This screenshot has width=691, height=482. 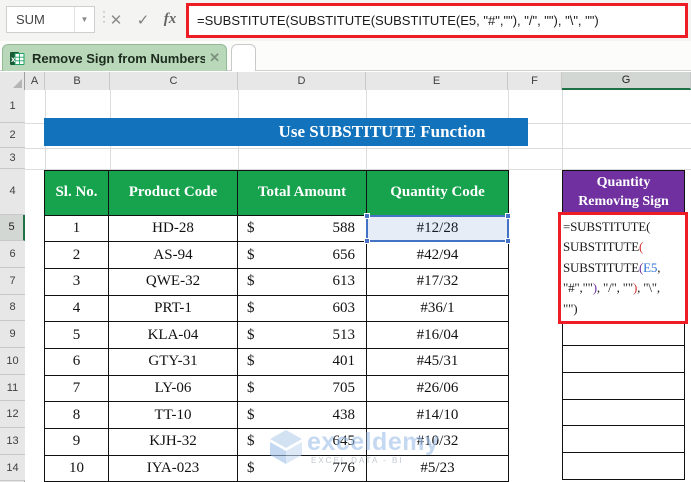 I want to click on column-header-B: B, so click(x=77, y=81).